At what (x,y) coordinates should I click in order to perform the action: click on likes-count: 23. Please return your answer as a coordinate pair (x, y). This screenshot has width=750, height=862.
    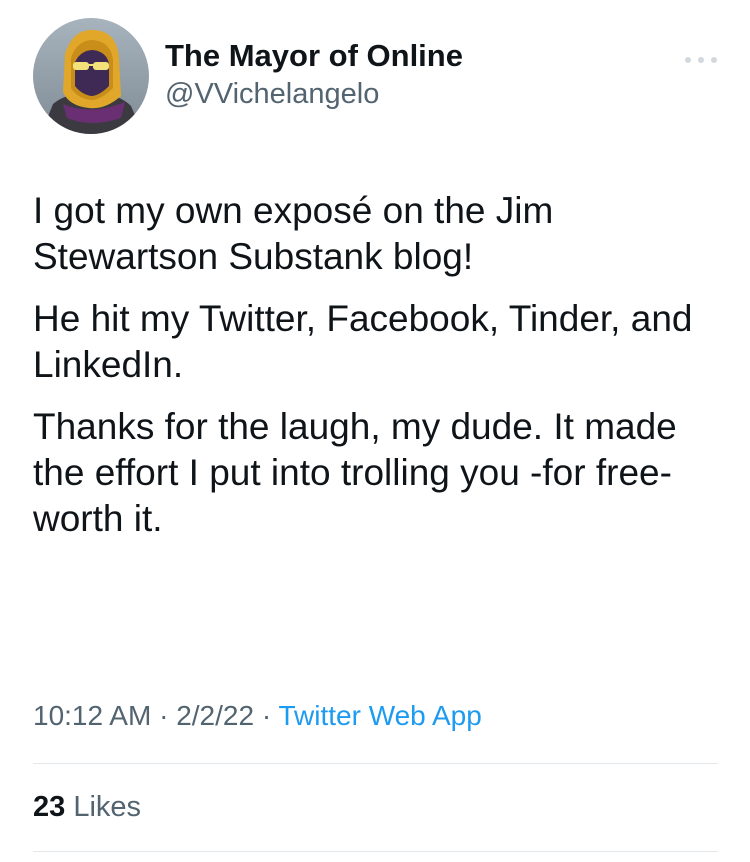
    Looking at the image, I should click on (49, 807).